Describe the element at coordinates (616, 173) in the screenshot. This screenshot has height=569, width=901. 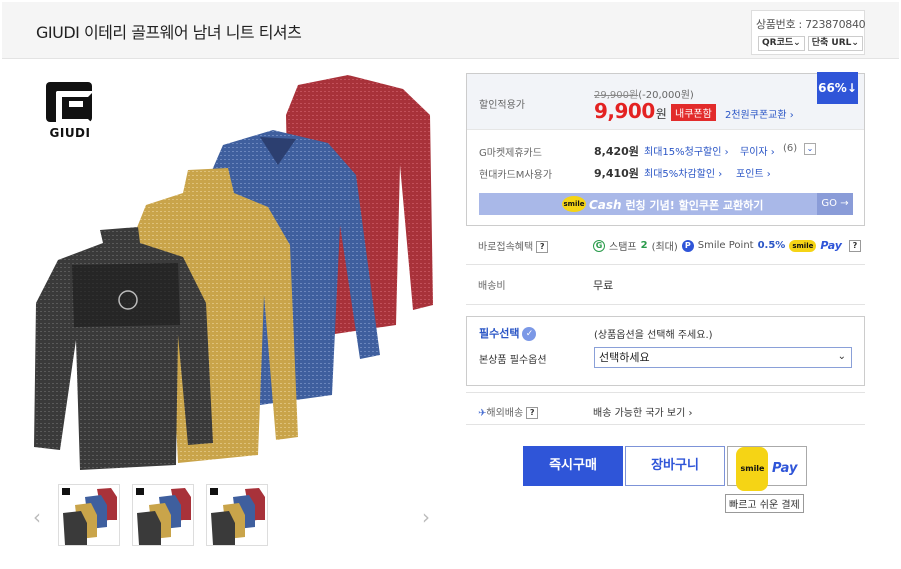
I see `card-price: 9,410원` at that location.